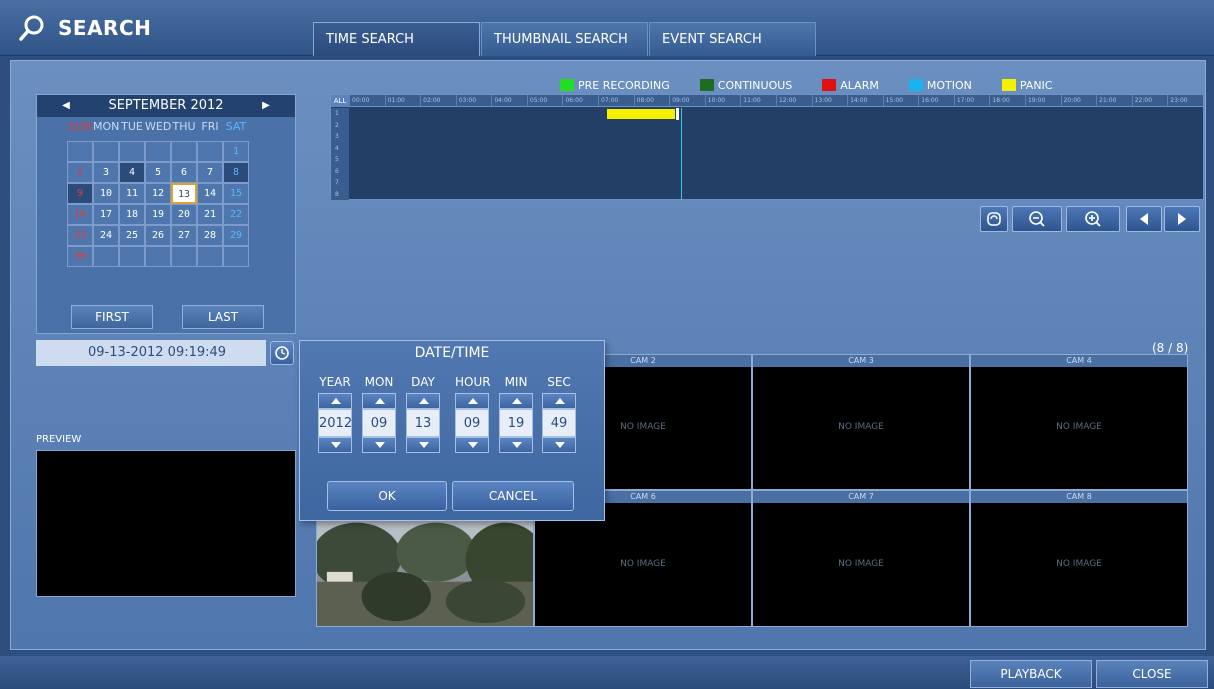 This screenshot has width=1214, height=689. What do you see at coordinates (402, 100) in the screenshot?
I see `timeline-hour-label: 01:00` at bounding box center [402, 100].